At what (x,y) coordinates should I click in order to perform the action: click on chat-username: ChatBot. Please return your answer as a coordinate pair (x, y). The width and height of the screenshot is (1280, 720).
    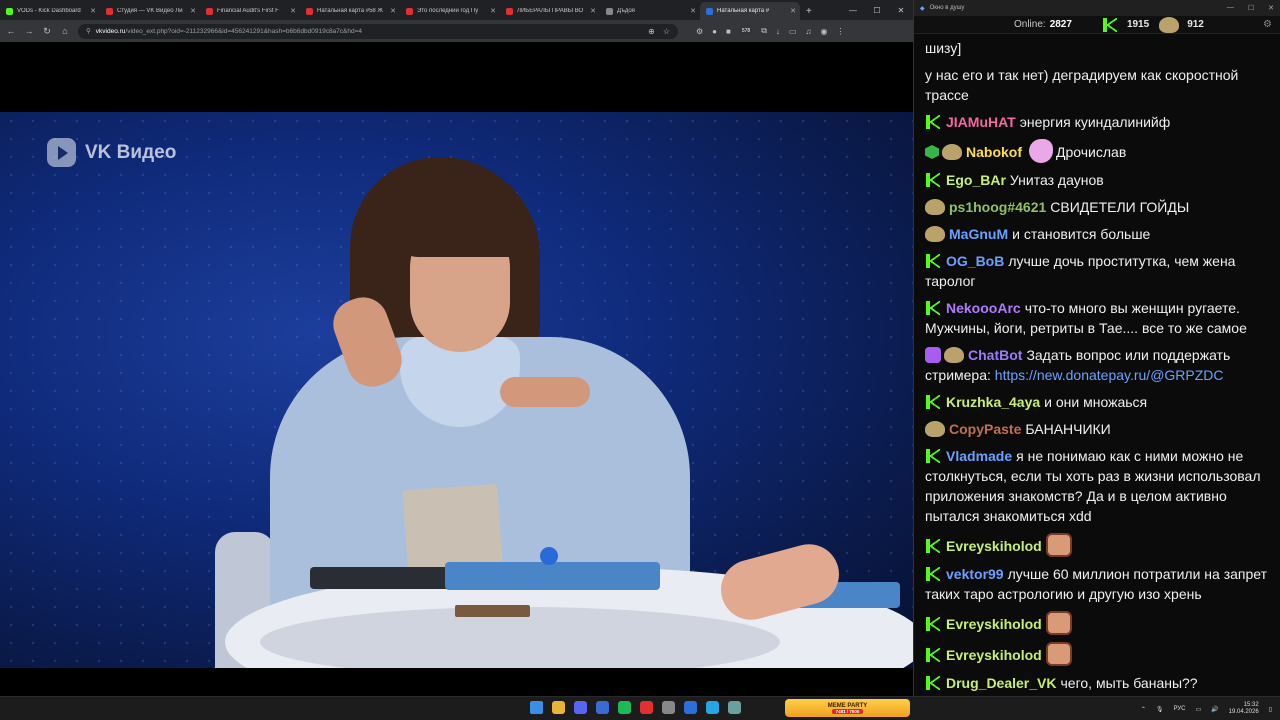
    Looking at the image, I should click on (995, 355).